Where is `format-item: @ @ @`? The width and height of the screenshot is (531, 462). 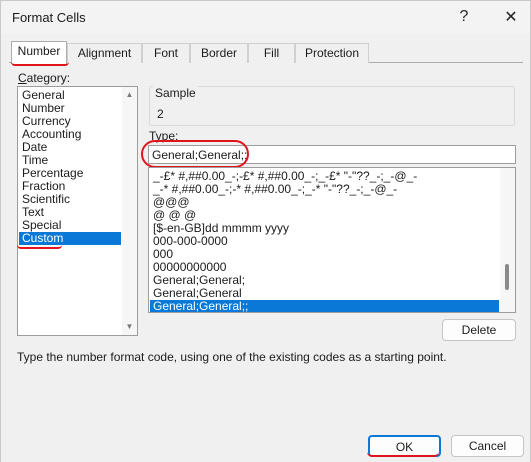
format-item: @ @ @ is located at coordinates (324, 215).